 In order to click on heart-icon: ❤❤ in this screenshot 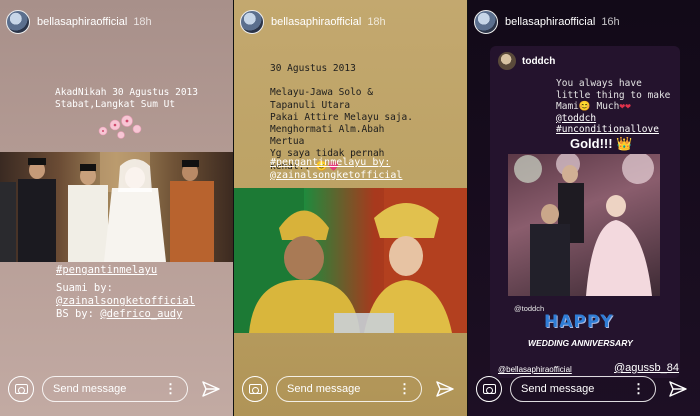, I will do `click(625, 106)`.